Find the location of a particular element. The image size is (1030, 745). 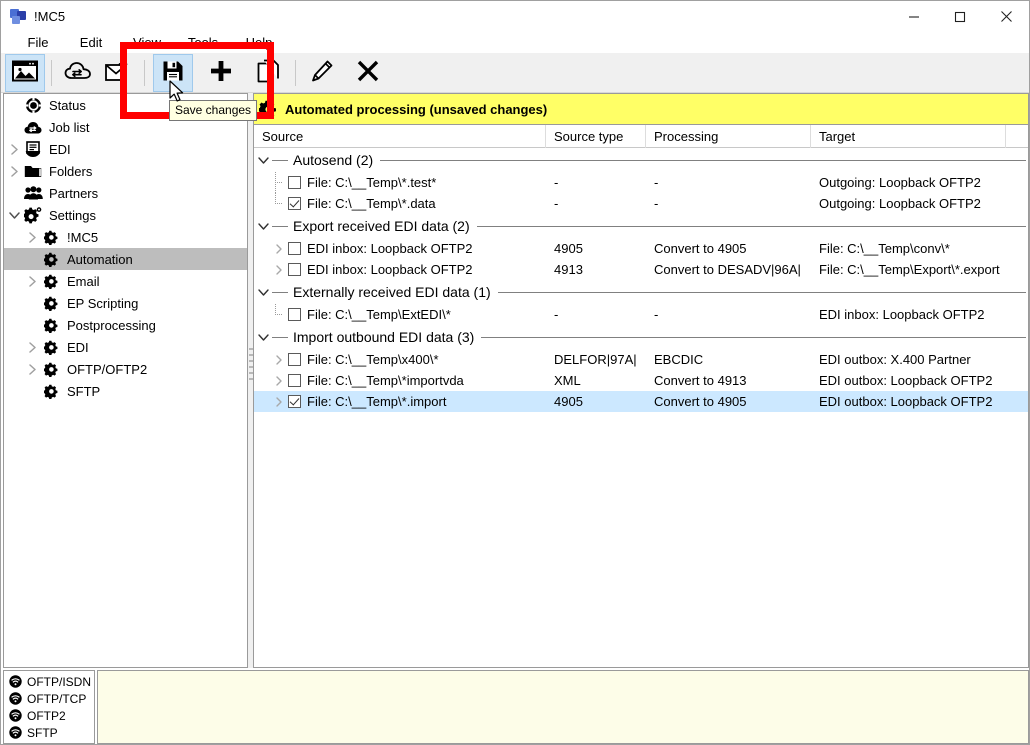

edit-pencil-icon is located at coordinates (322, 72).